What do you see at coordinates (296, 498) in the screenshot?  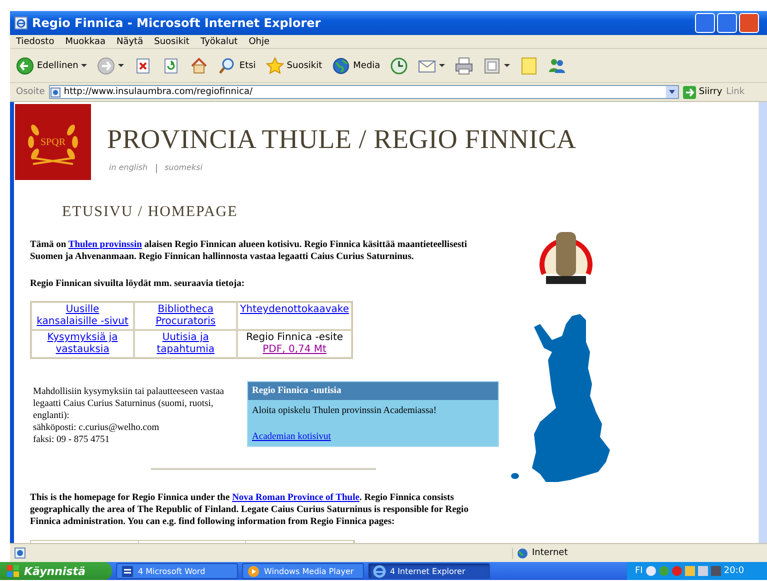 I see `inline-link: Nova Roman Province of Thule` at bounding box center [296, 498].